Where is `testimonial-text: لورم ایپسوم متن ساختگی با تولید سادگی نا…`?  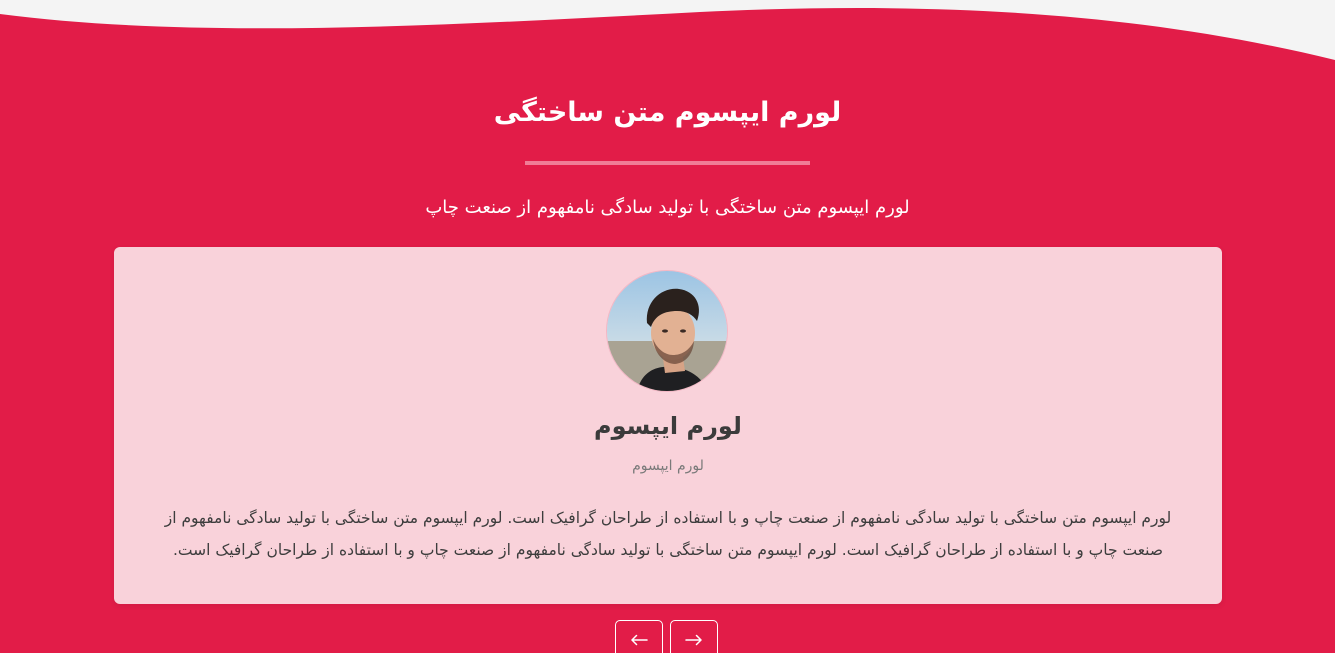
testimonial-text: لورم ایپسوم متن ساختگی با تولید سادگی نا… is located at coordinates (668, 534).